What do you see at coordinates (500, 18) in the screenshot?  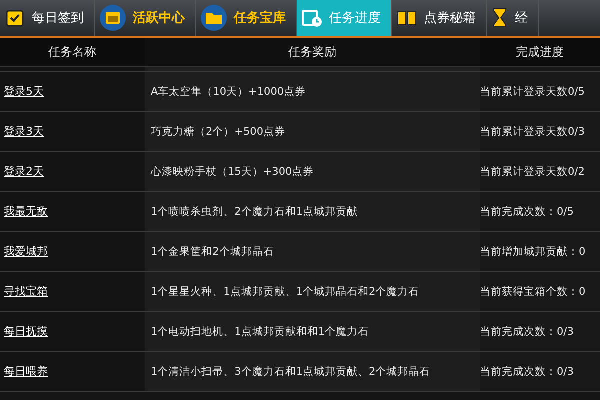 I see `hourglass-icon` at bounding box center [500, 18].